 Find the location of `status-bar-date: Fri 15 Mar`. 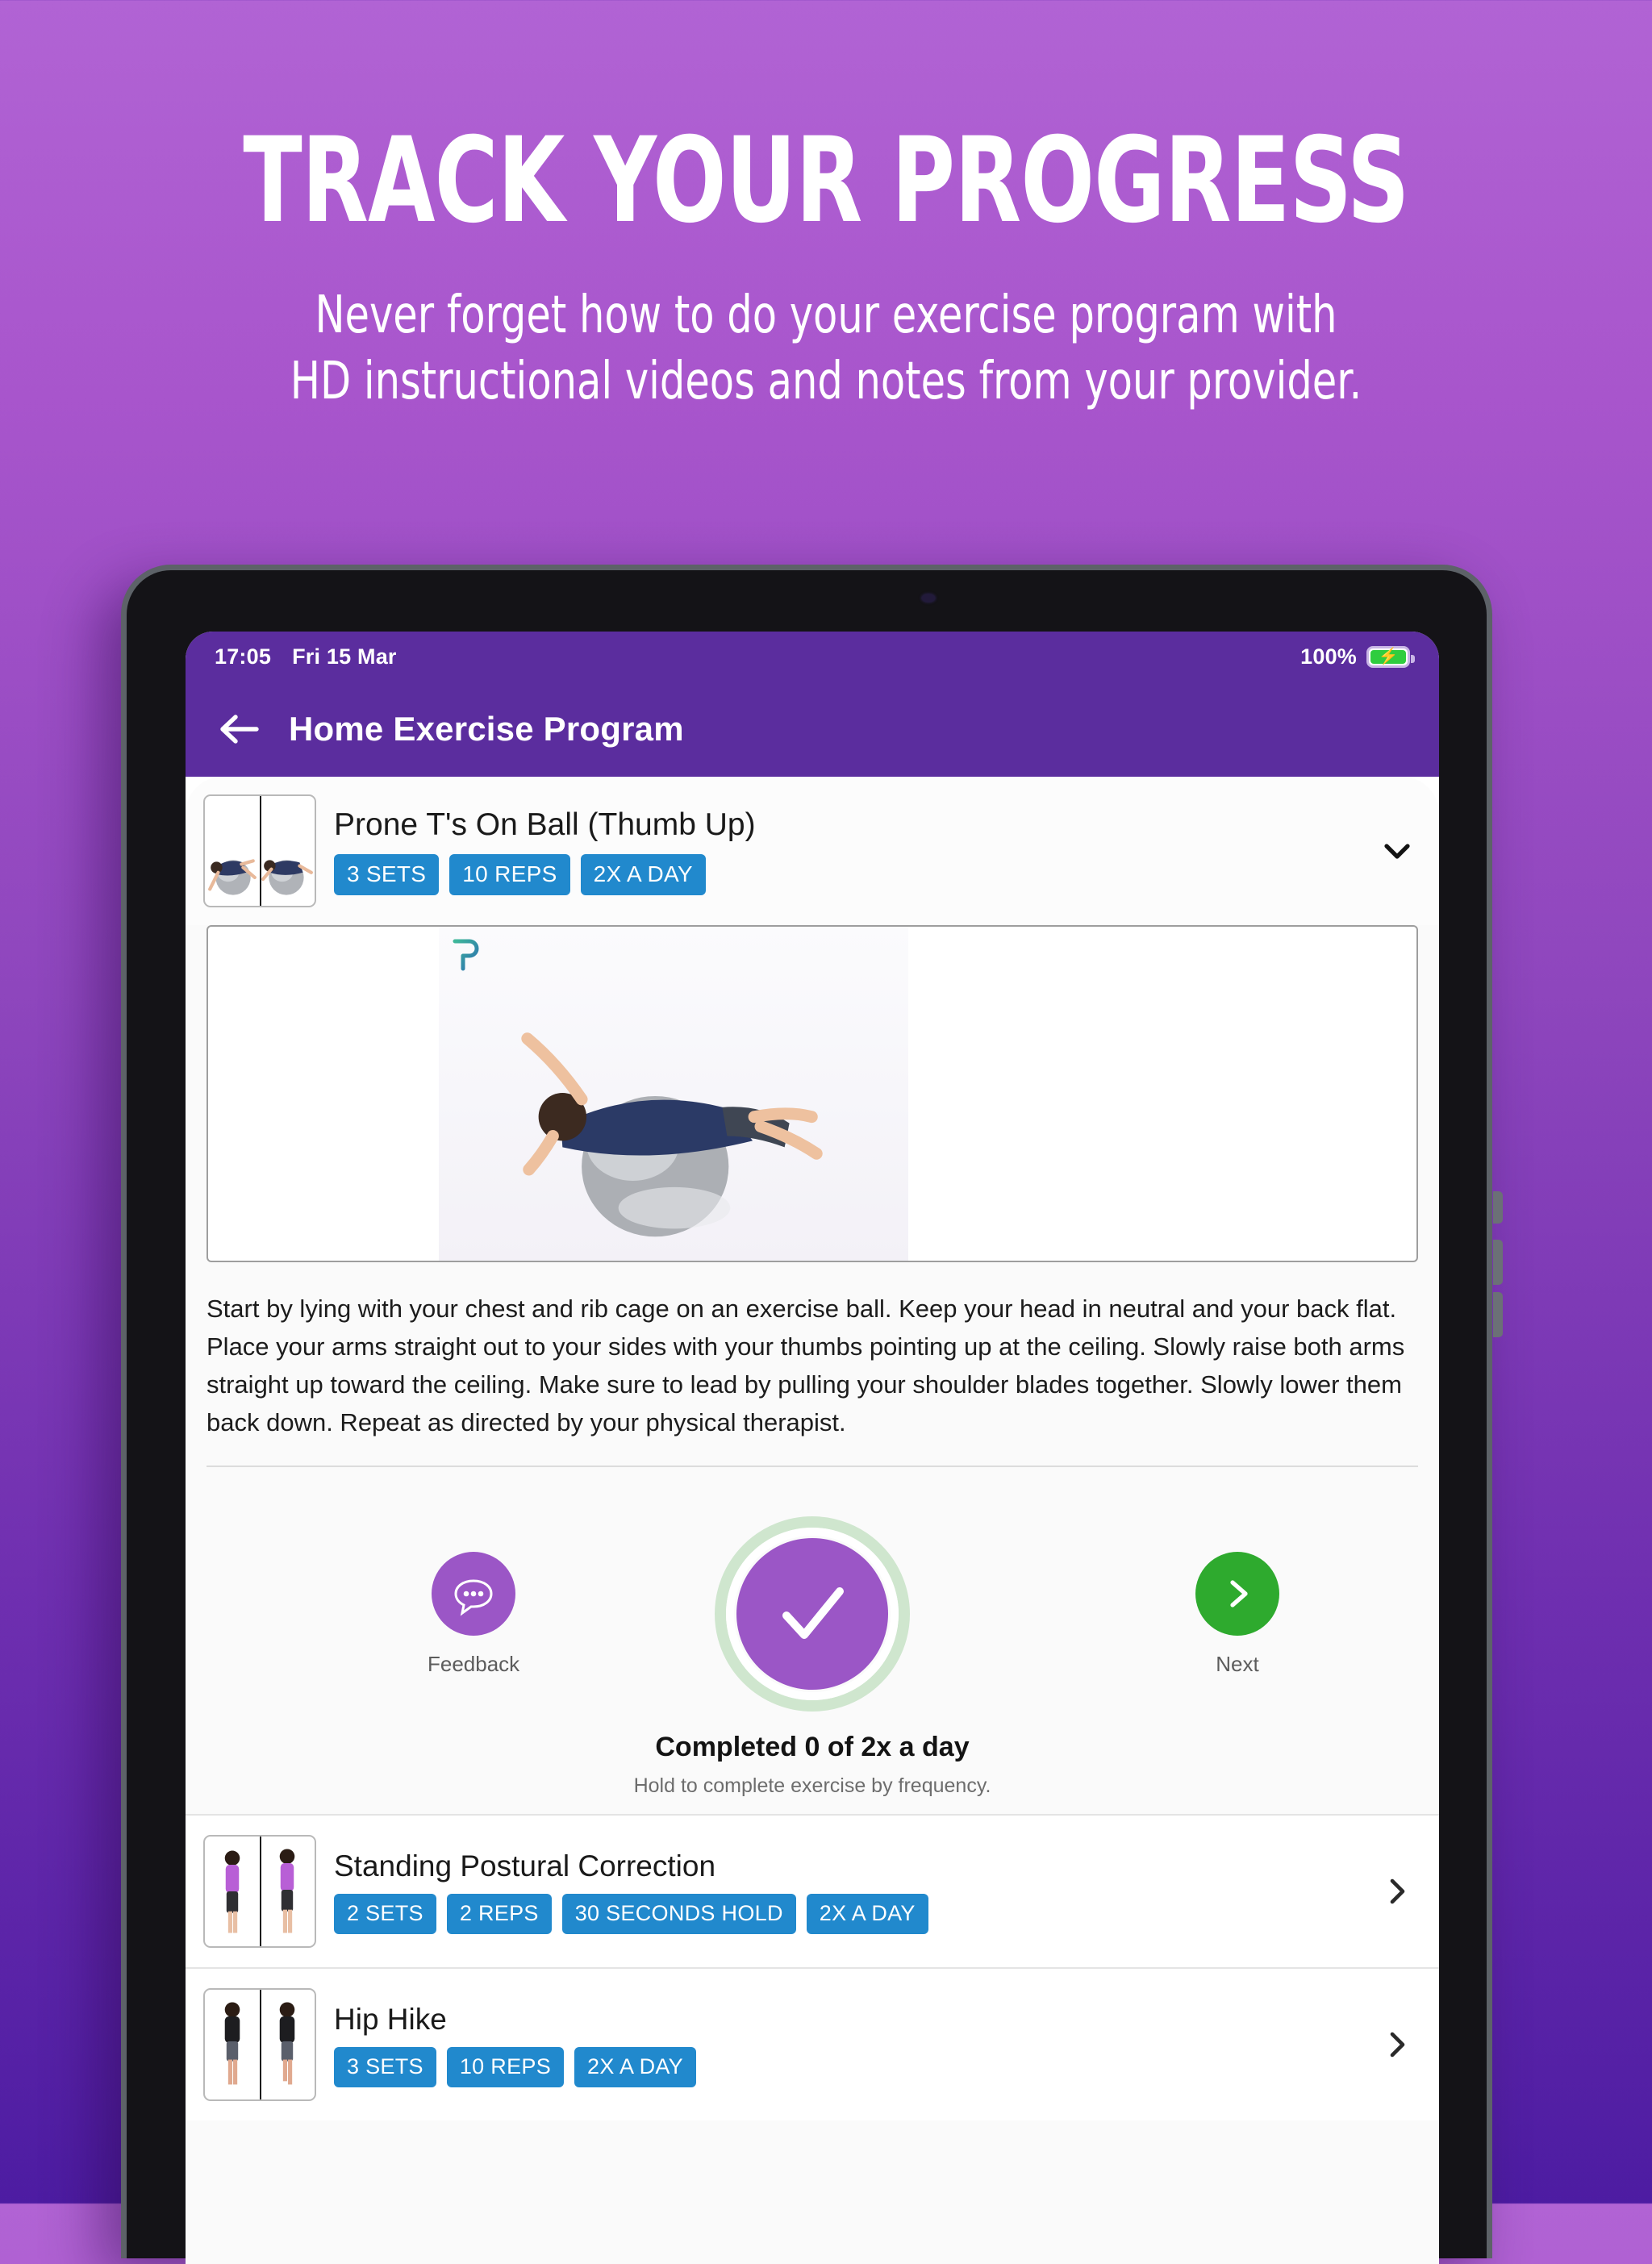

status-bar-date: Fri 15 Mar is located at coordinates (344, 656).